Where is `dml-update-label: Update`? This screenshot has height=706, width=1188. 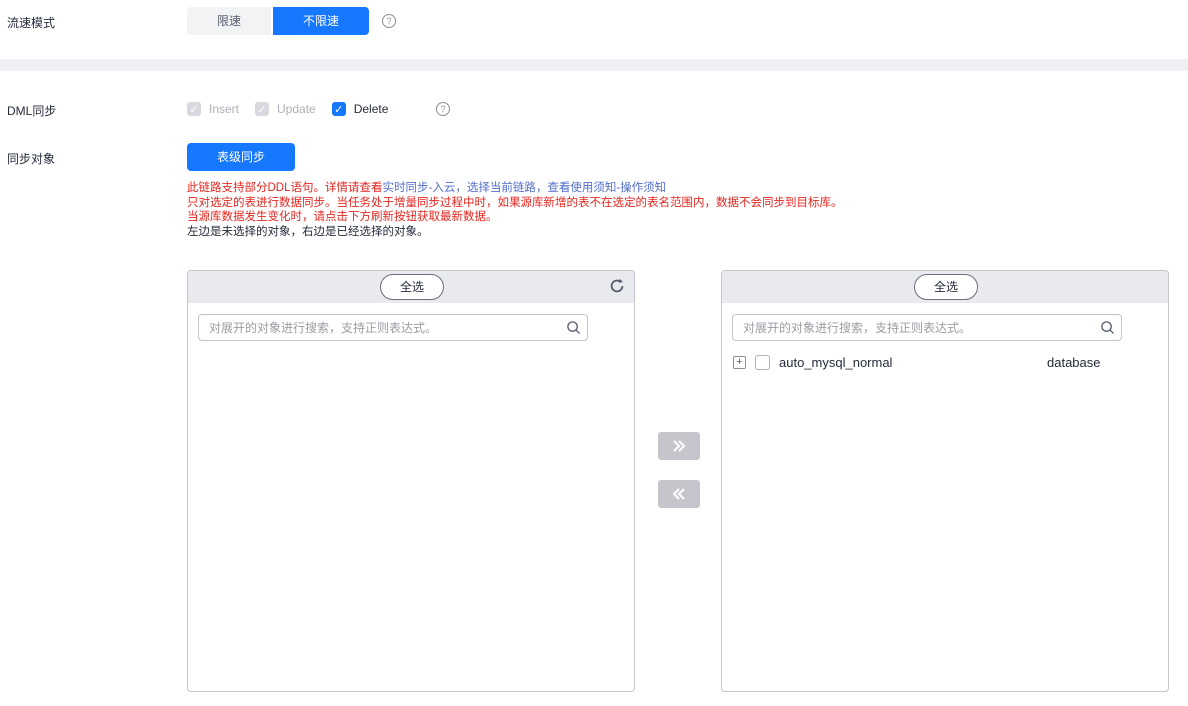
dml-update-label: Update is located at coordinates (296, 109).